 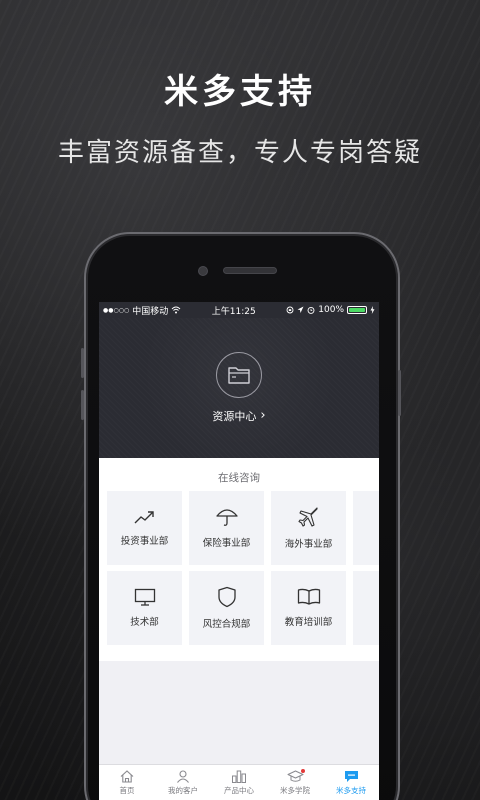 I want to click on chat-icon, so click(x=351, y=776).